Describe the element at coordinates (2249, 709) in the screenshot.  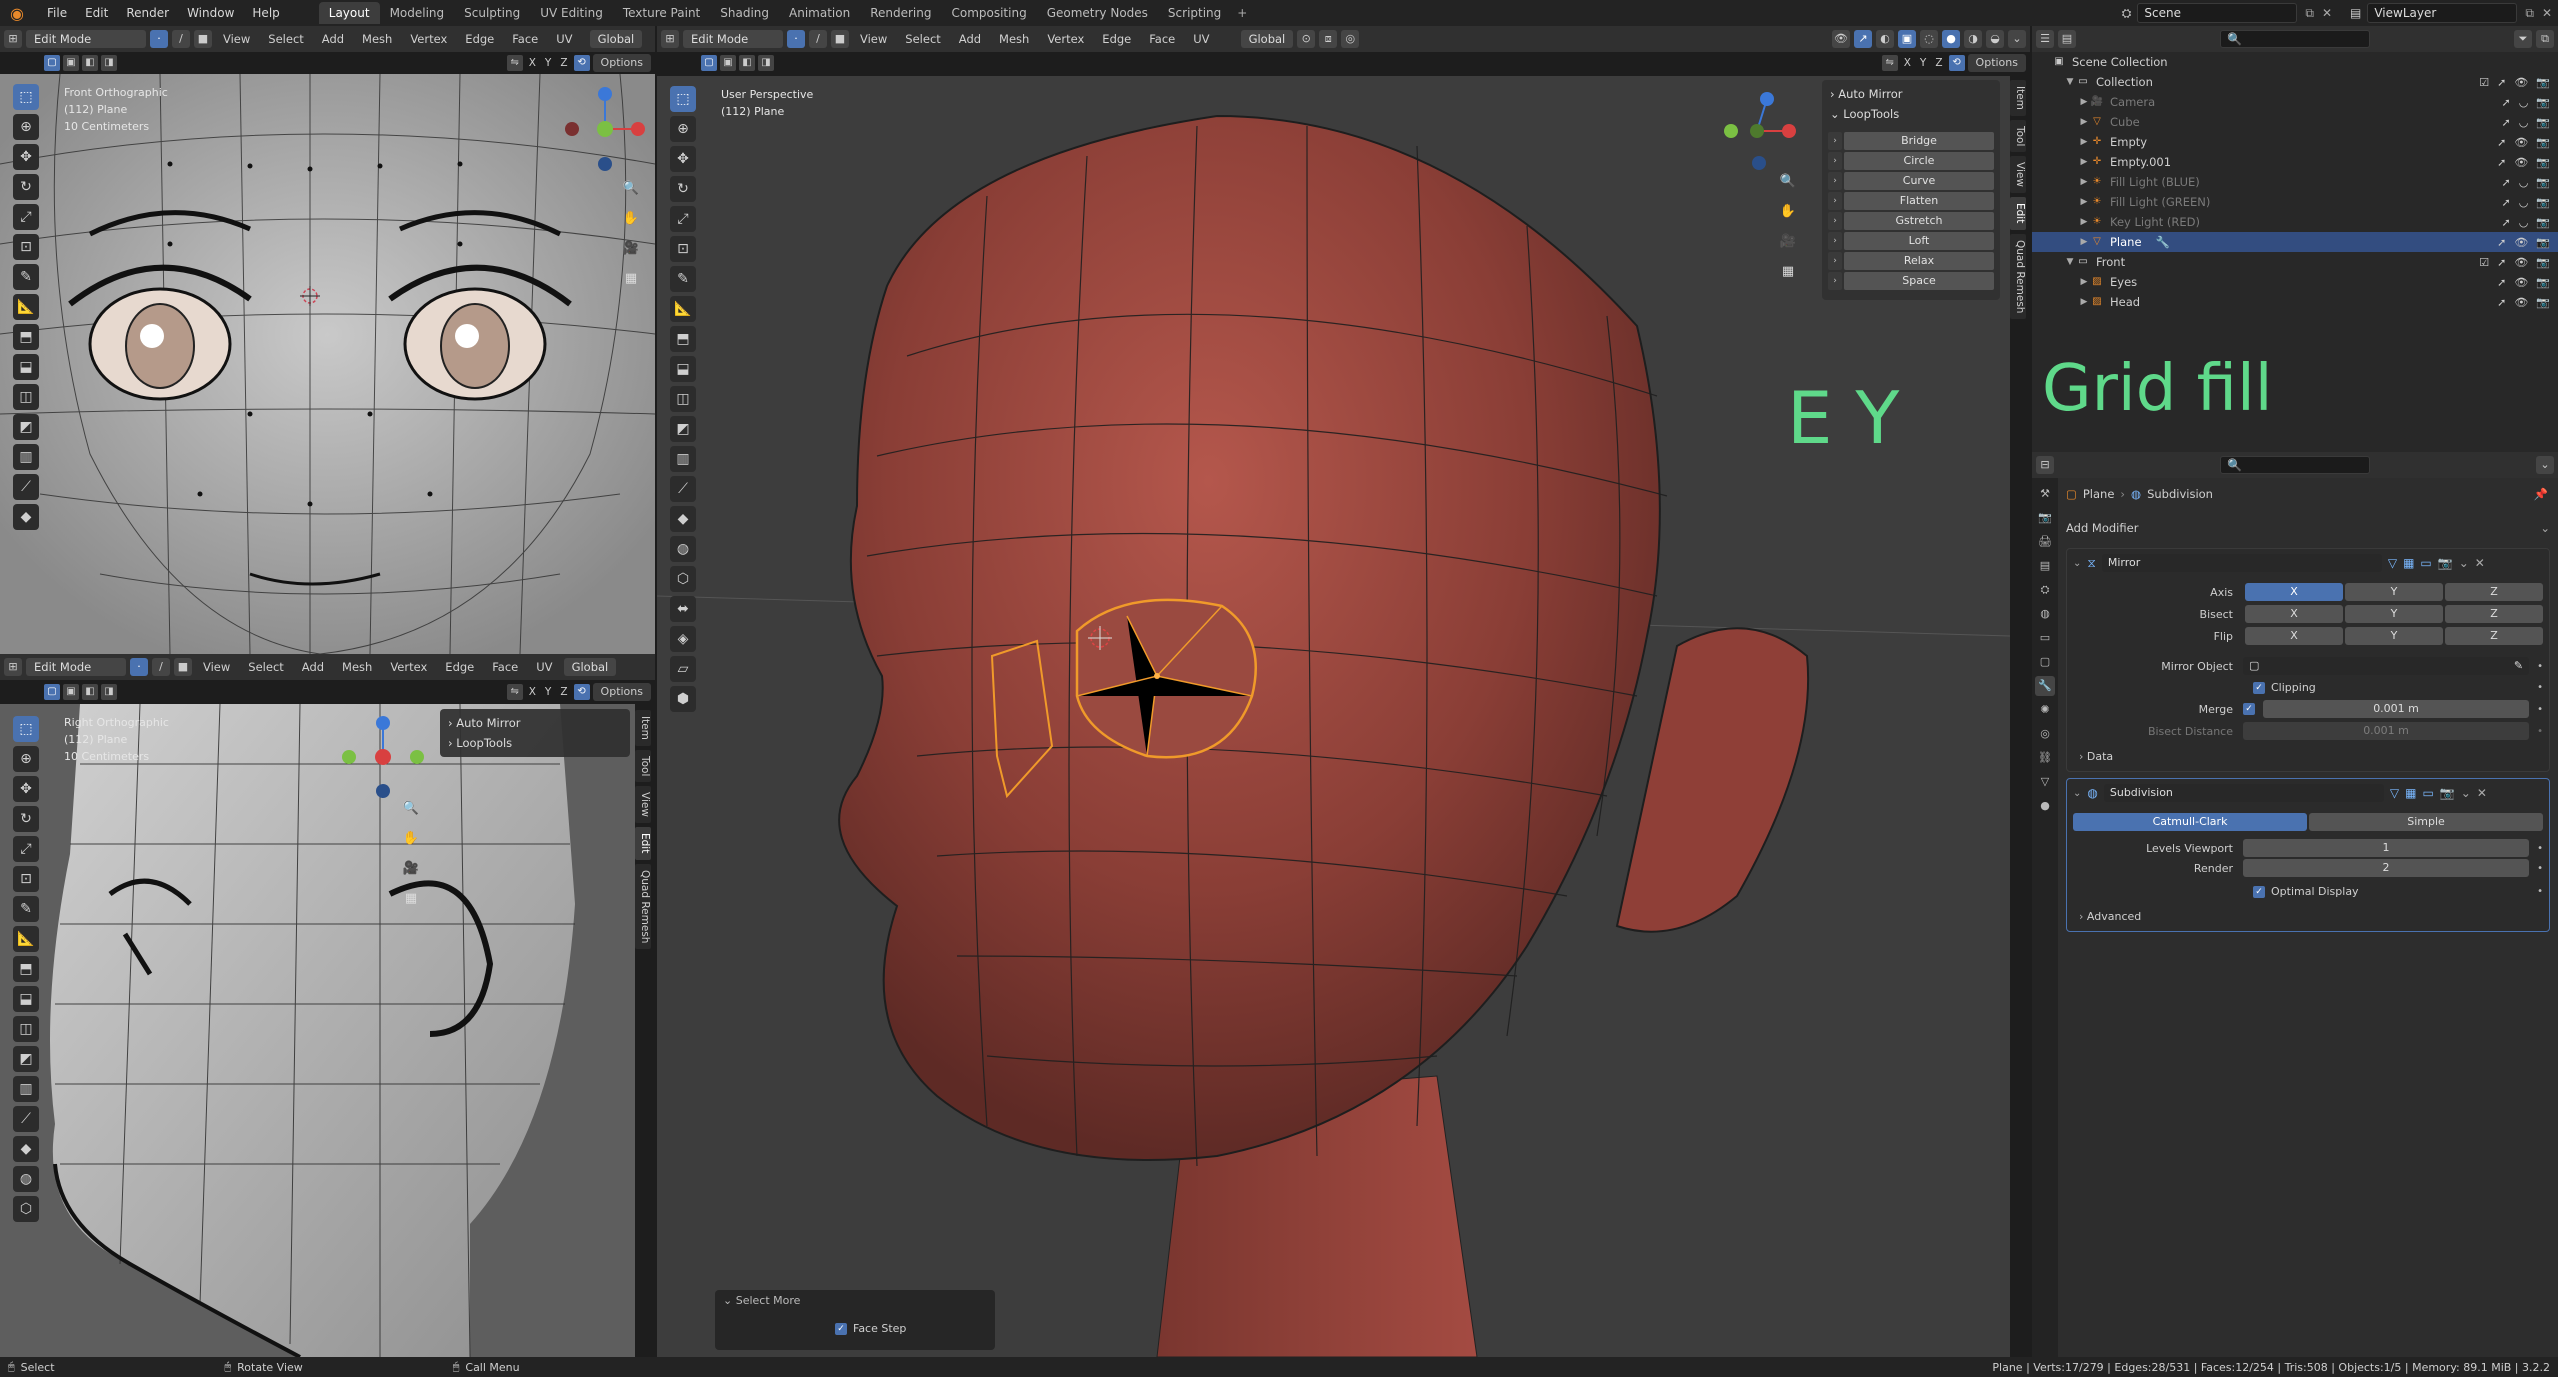
I see `merge-checkbox: ✓` at that location.